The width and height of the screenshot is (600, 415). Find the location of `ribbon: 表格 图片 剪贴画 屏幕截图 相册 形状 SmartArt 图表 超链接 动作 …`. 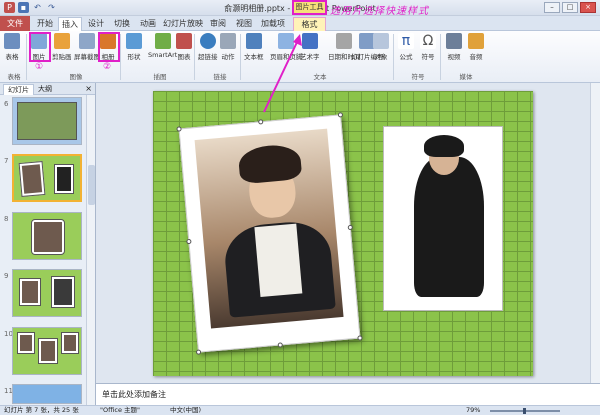

ribbon: 表格 图片 剪贴画 屏幕截图 相册 形状 SmartArt 图表 超链接 动作 … is located at coordinates (300, 57).